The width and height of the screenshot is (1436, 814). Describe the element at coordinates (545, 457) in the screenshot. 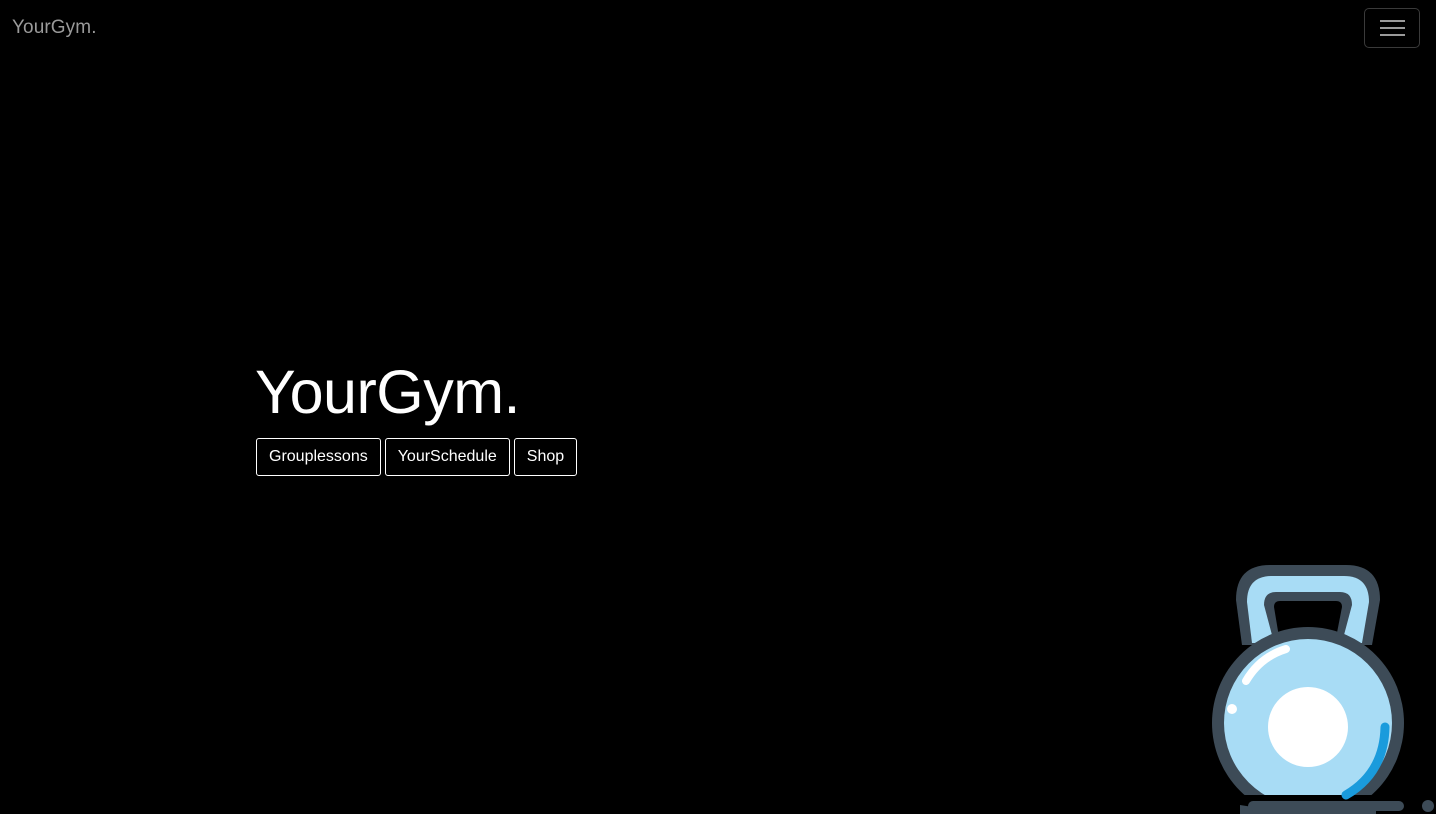

I see `shop-button: Shop` at that location.